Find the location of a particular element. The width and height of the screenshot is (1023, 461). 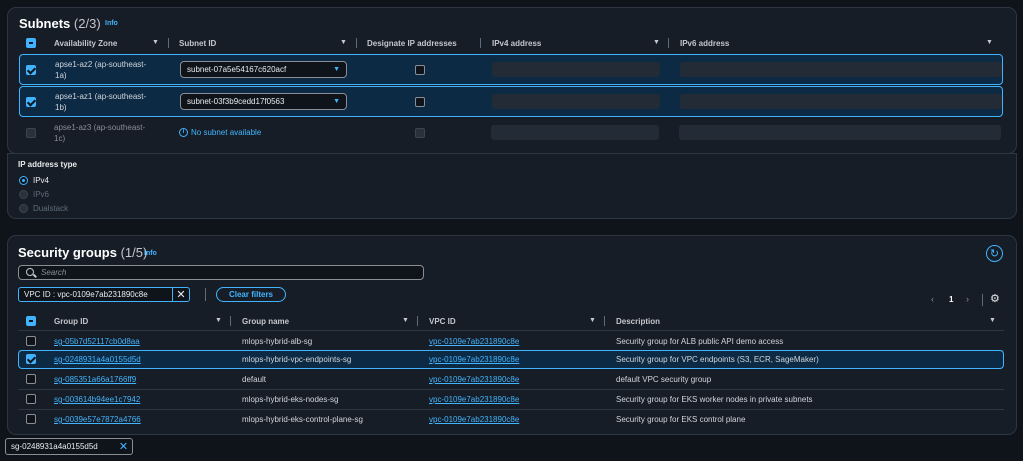

ipv6-label: IPv6 is located at coordinates (41, 194).